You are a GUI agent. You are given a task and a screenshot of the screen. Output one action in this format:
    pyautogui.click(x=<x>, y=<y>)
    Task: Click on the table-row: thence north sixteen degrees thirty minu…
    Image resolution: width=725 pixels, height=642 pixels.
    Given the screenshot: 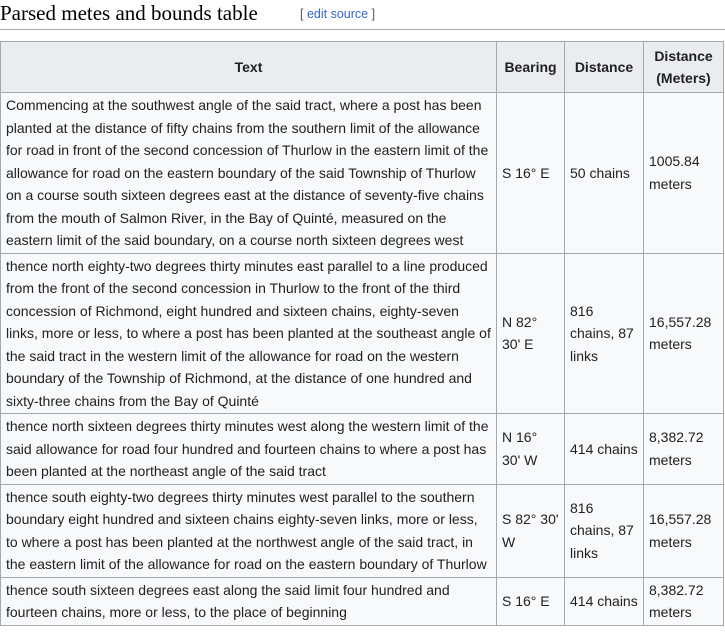 What is the action you would take?
    pyautogui.click(x=362, y=449)
    